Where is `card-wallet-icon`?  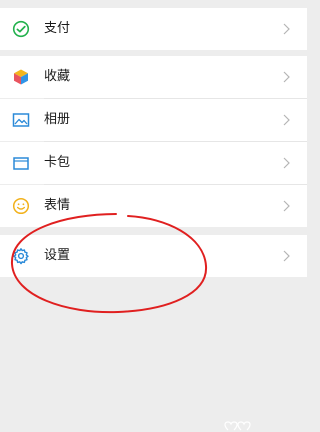
card-wallet-icon is located at coordinates (21, 163).